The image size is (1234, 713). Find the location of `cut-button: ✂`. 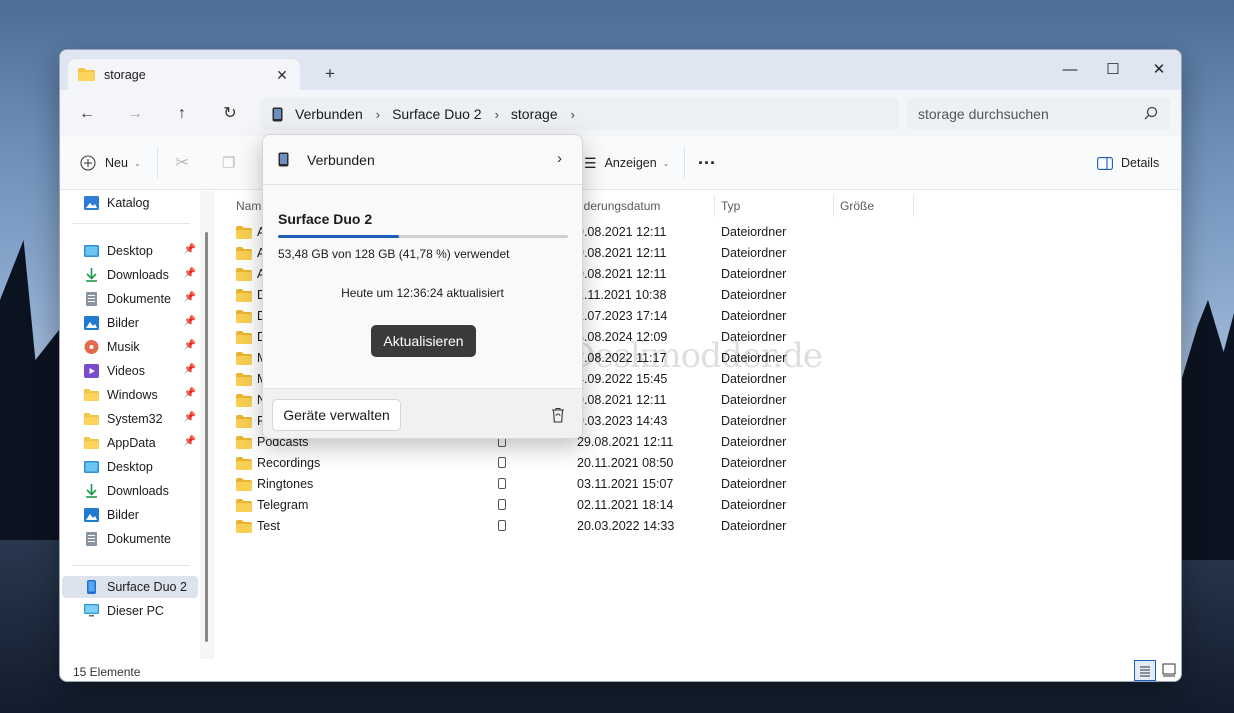

cut-button: ✂ is located at coordinates (182, 163).